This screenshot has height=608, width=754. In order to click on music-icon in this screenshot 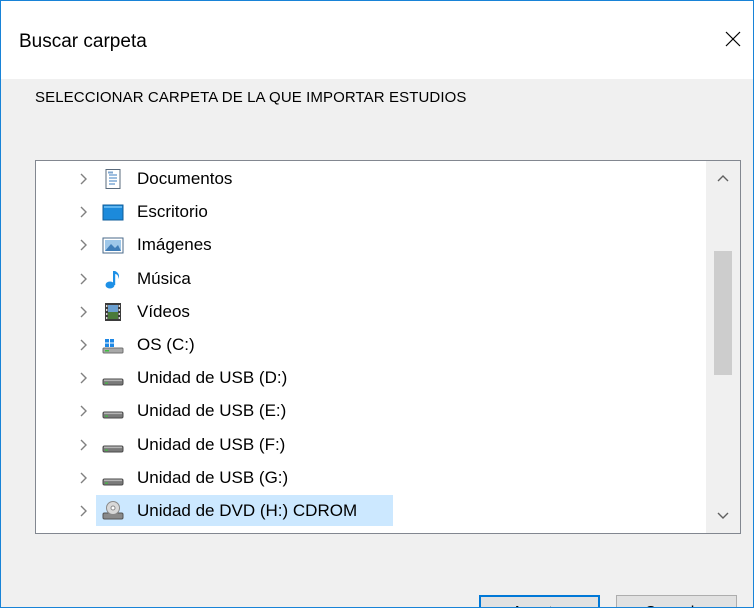, I will do `click(113, 279)`.